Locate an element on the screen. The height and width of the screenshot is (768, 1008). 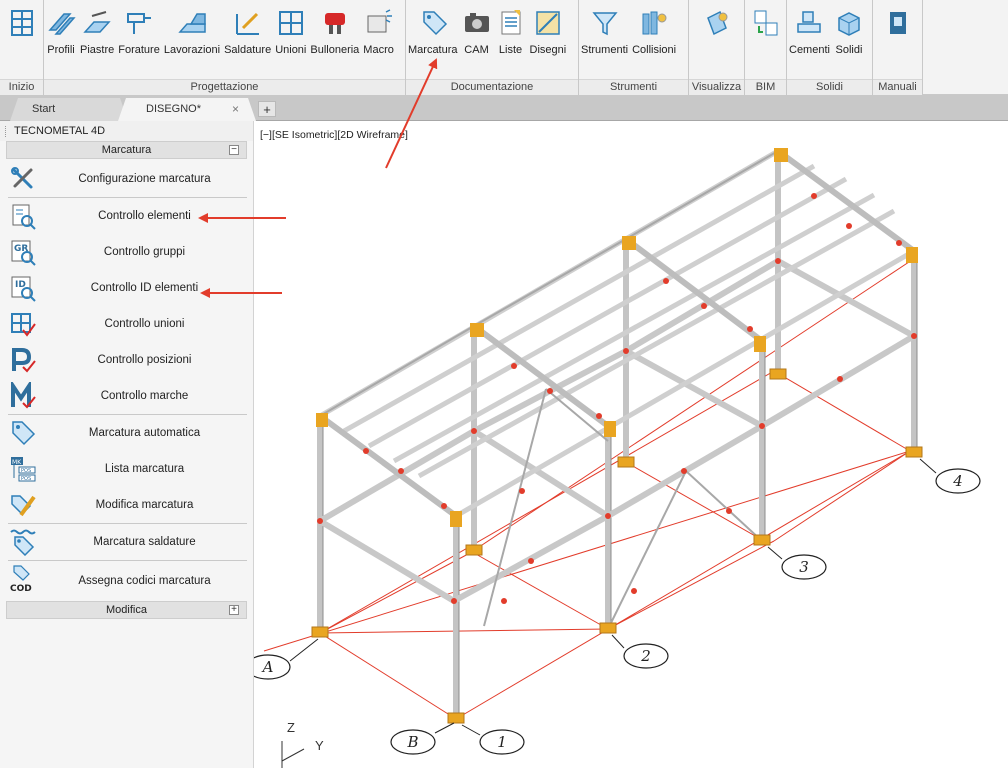
saldature-button: Saldature is located at coordinates (247, 31).